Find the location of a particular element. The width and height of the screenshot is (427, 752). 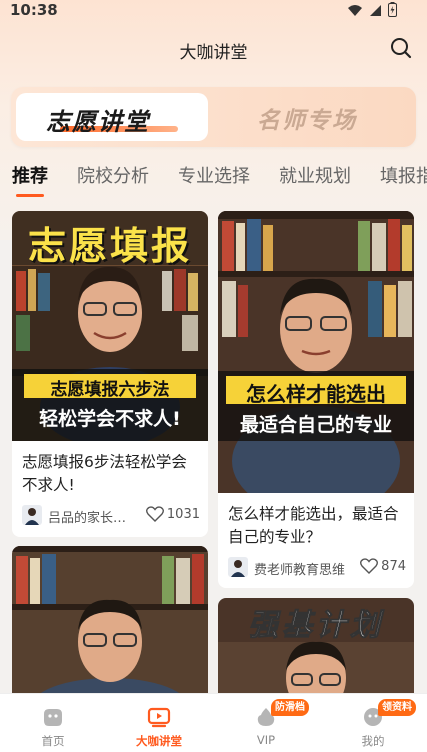

cover-line-2: 轻松学会不求人! is located at coordinates (110, 419).